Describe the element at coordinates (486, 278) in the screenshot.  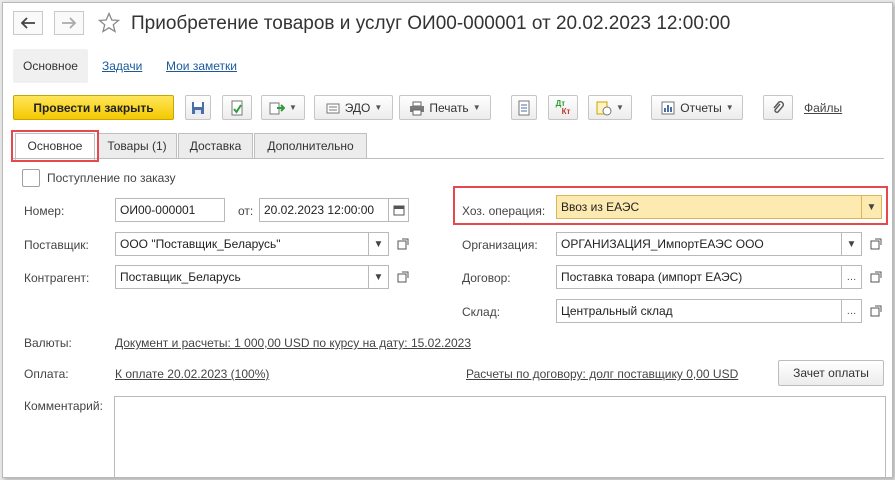
I see `contract-label: Договор:` at that location.